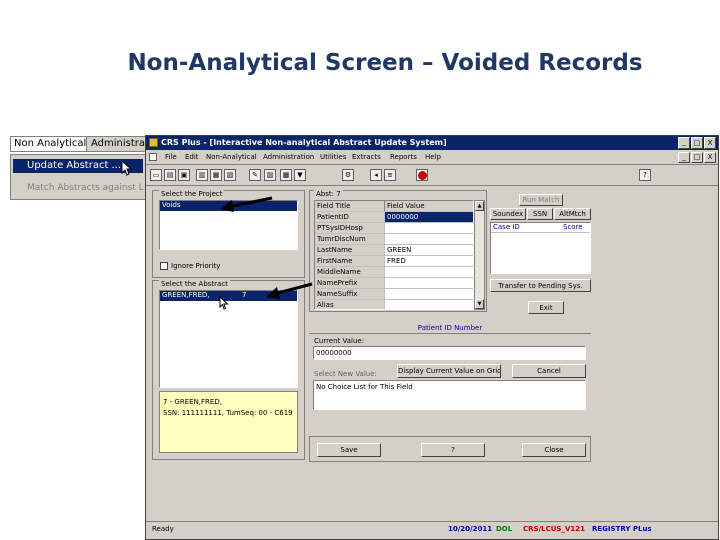 The image size is (720, 540). Describe the element at coordinates (350, 250) in the screenshot. I see `abst-grid-cell-title: LastName` at that location.